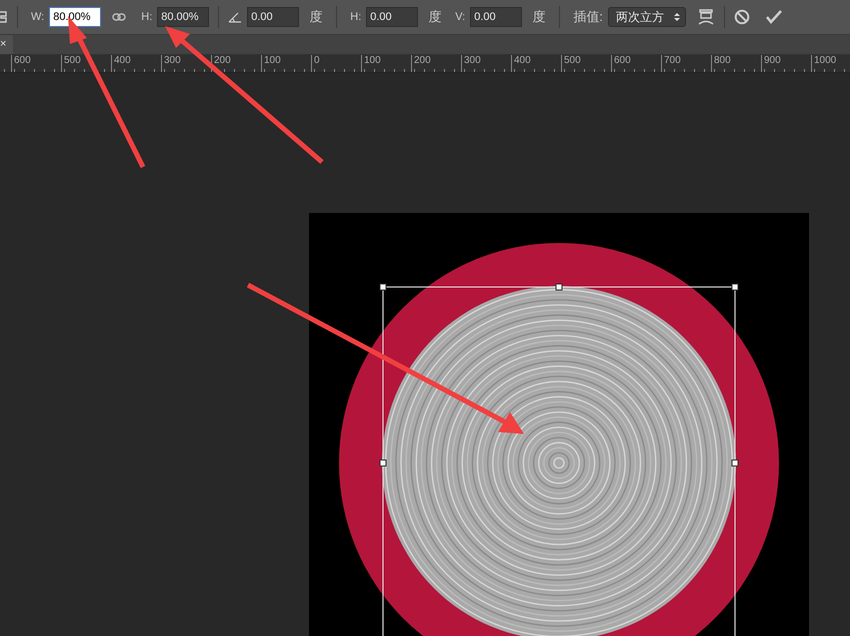  What do you see at coordinates (705, 17) in the screenshot?
I see `warp-icon` at bounding box center [705, 17].